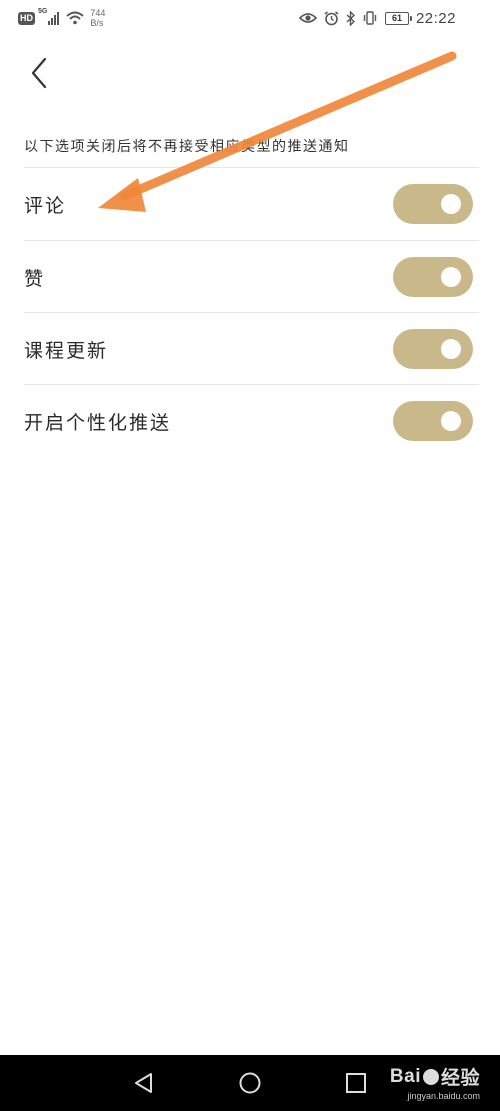  I want to click on alarm-icon, so click(331, 17).